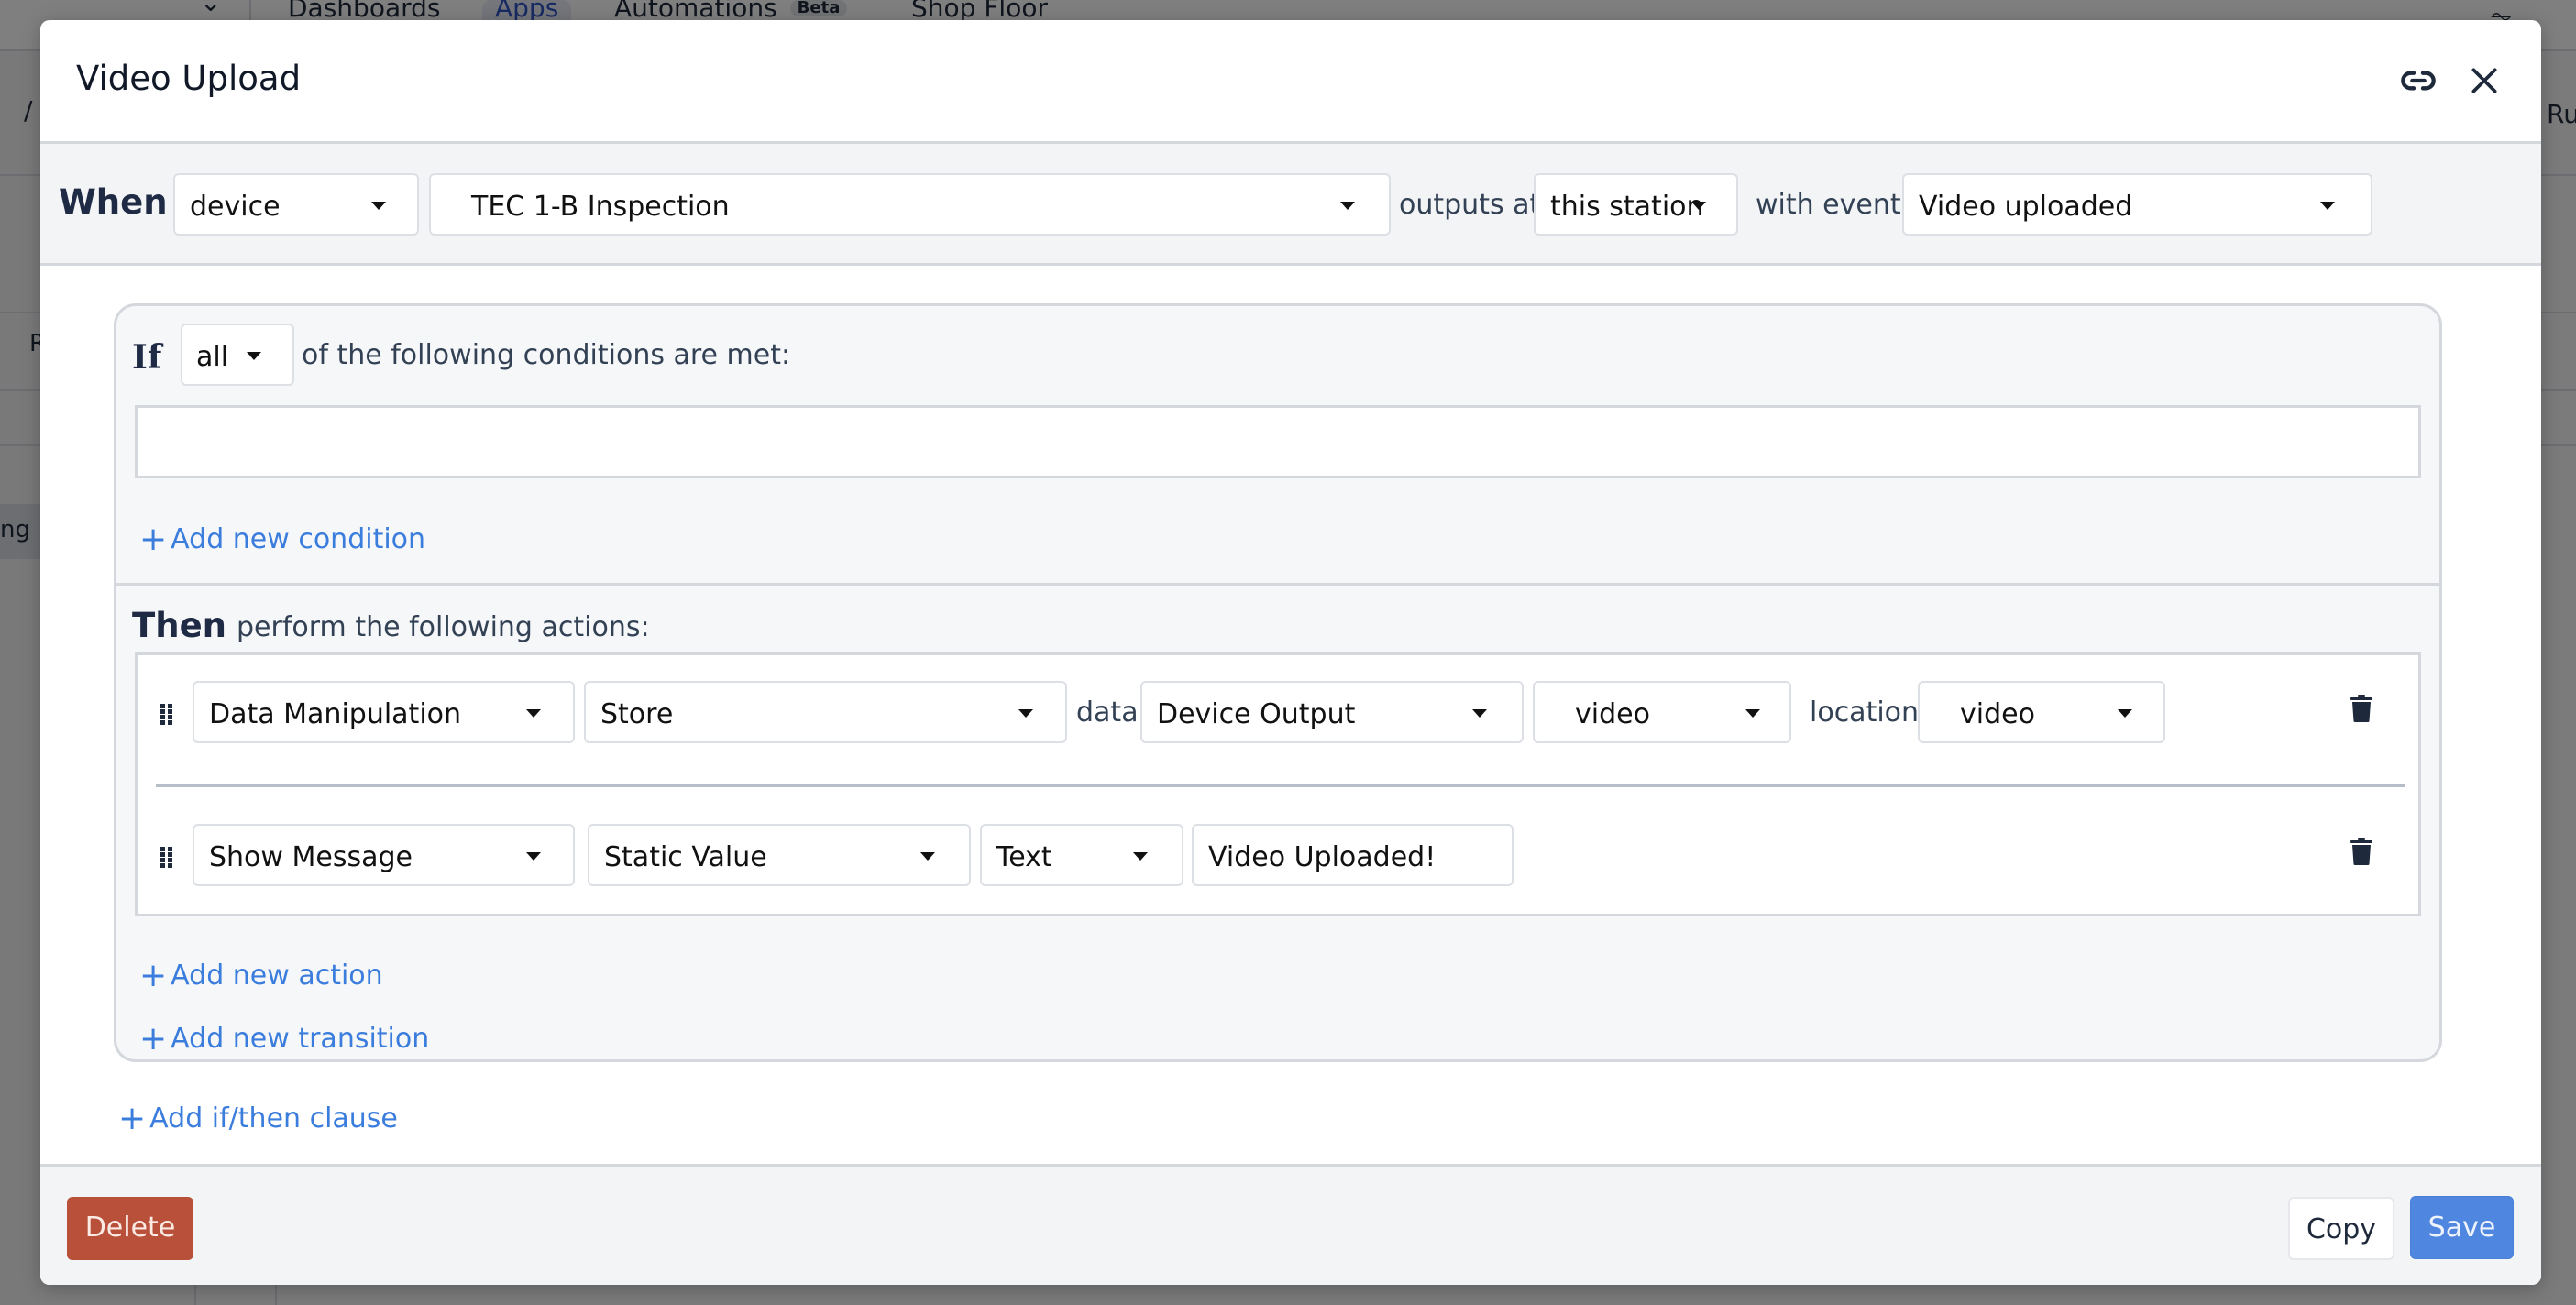  I want to click on value-type-select: Static Value, so click(780, 855).